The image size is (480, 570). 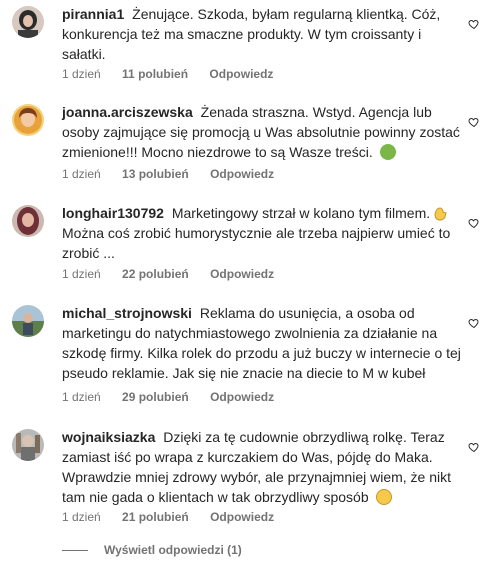 What do you see at coordinates (108, 437) in the screenshot?
I see `comment-username: wojnaiksiazka` at bounding box center [108, 437].